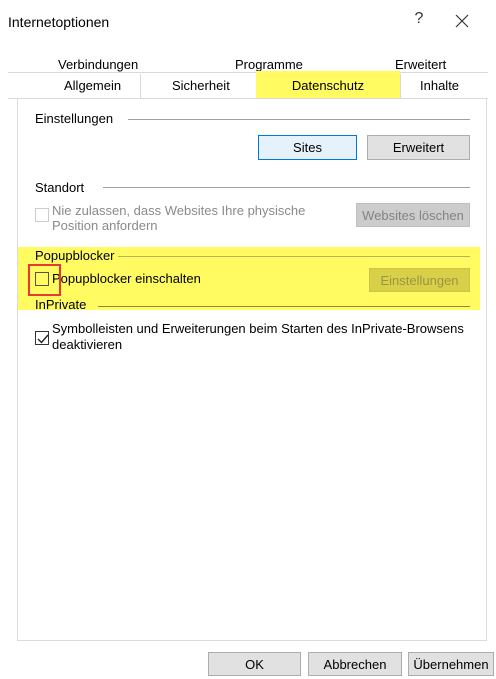  Describe the element at coordinates (451, 664) in the screenshot. I see `apply-button: Übernehmen` at that location.